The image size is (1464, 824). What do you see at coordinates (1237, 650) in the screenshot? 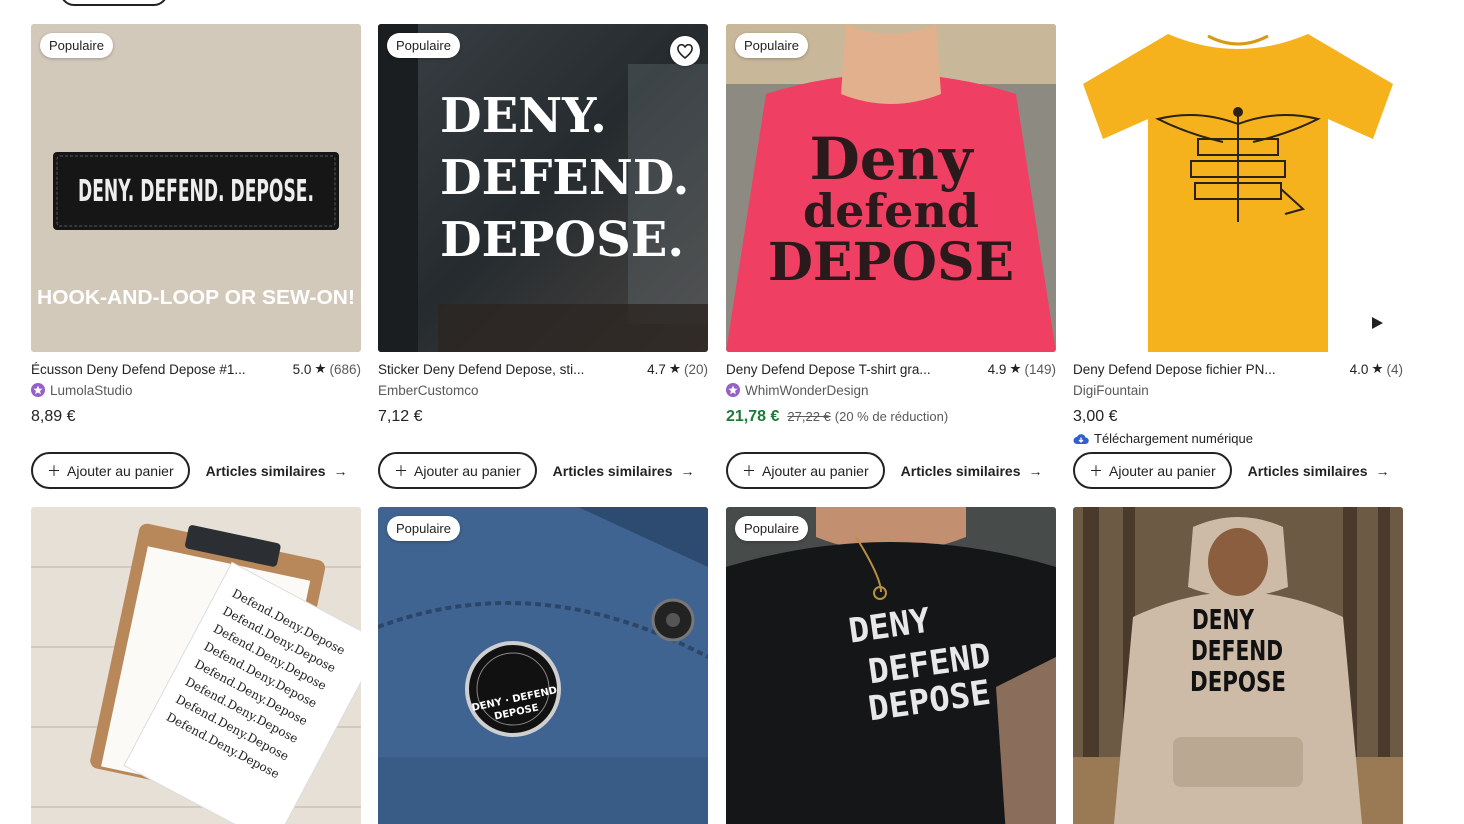
I see `hoodie-line-2: DEFEND` at bounding box center [1237, 650].